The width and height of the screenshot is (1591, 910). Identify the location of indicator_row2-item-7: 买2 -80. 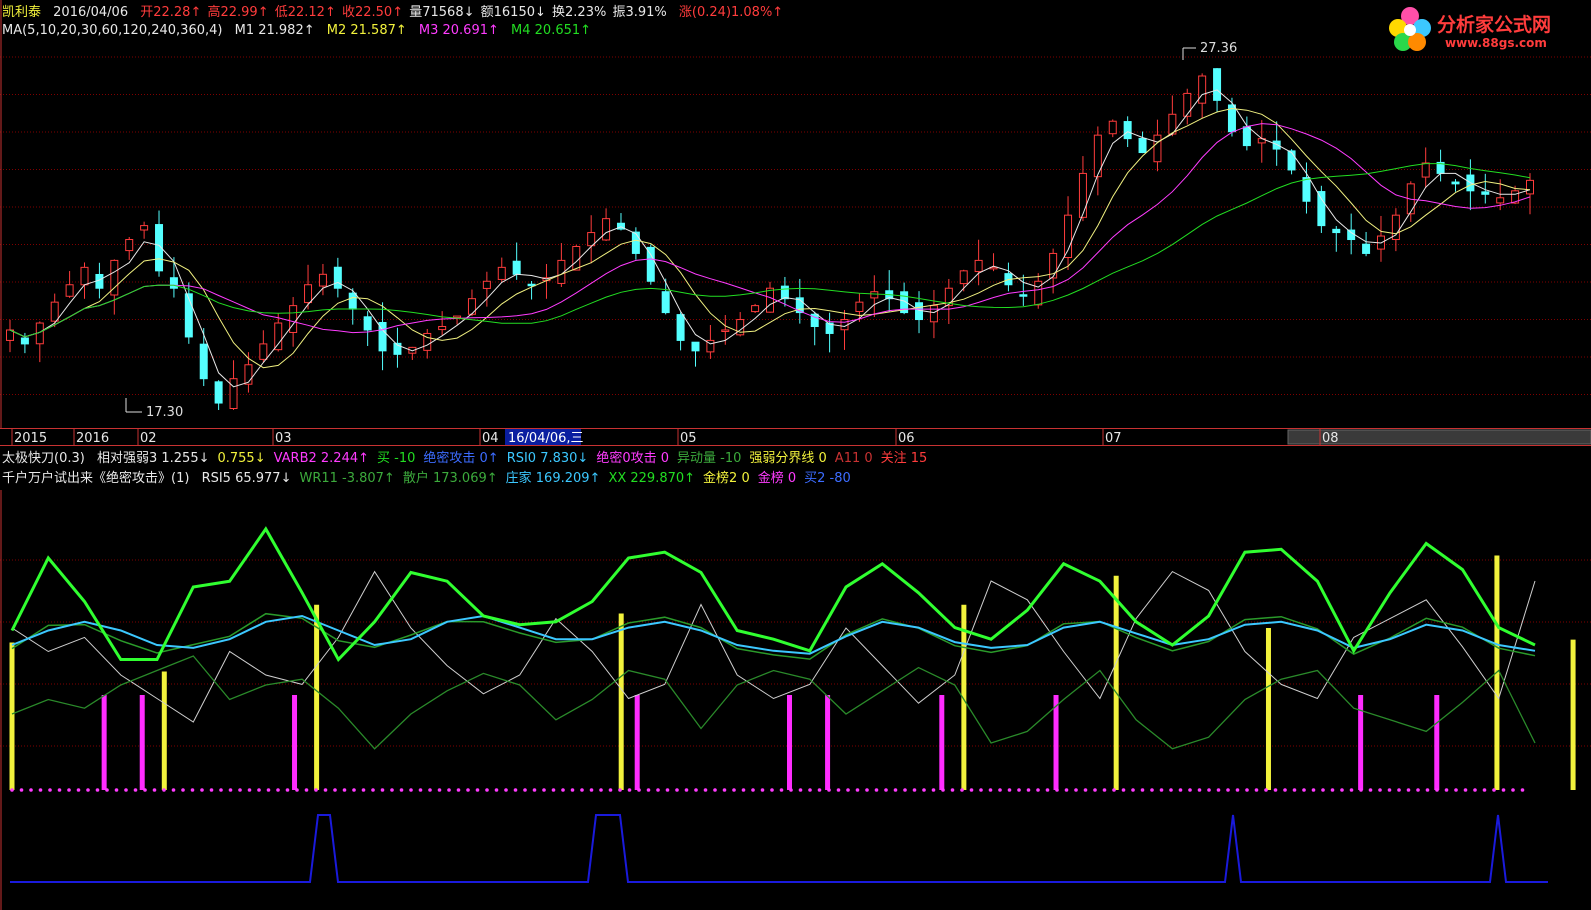
(827, 478).